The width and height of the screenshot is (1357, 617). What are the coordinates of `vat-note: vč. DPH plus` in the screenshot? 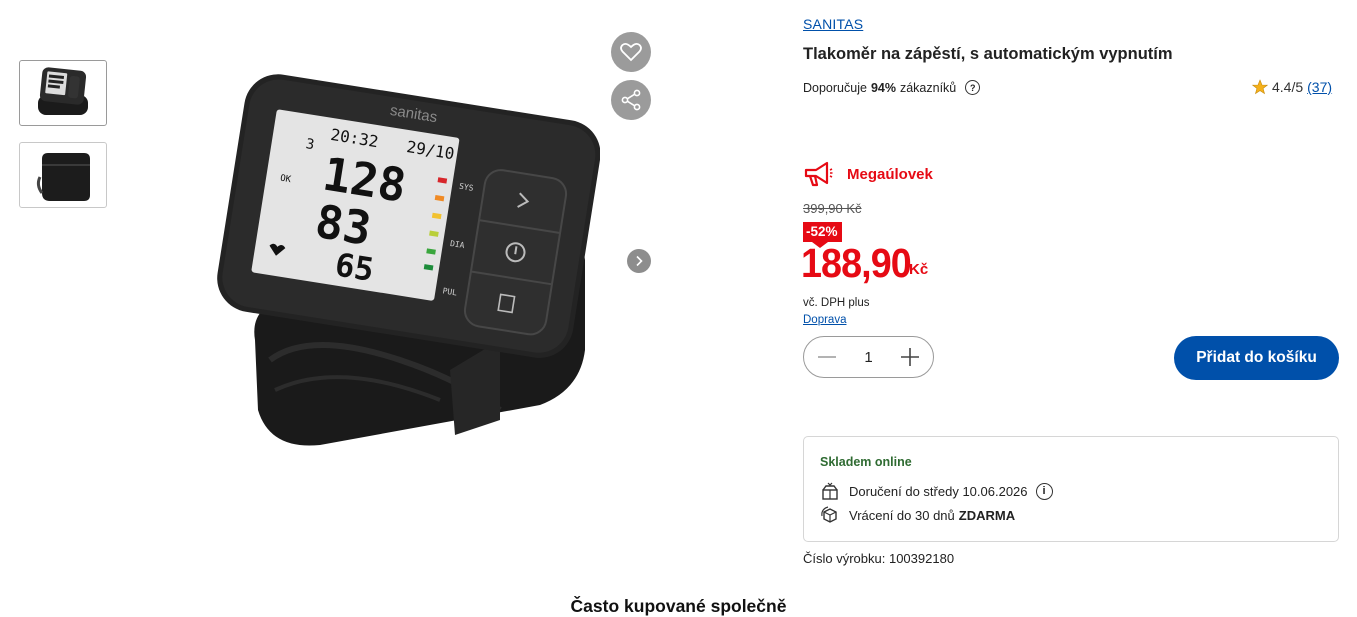 It's located at (836, 303).